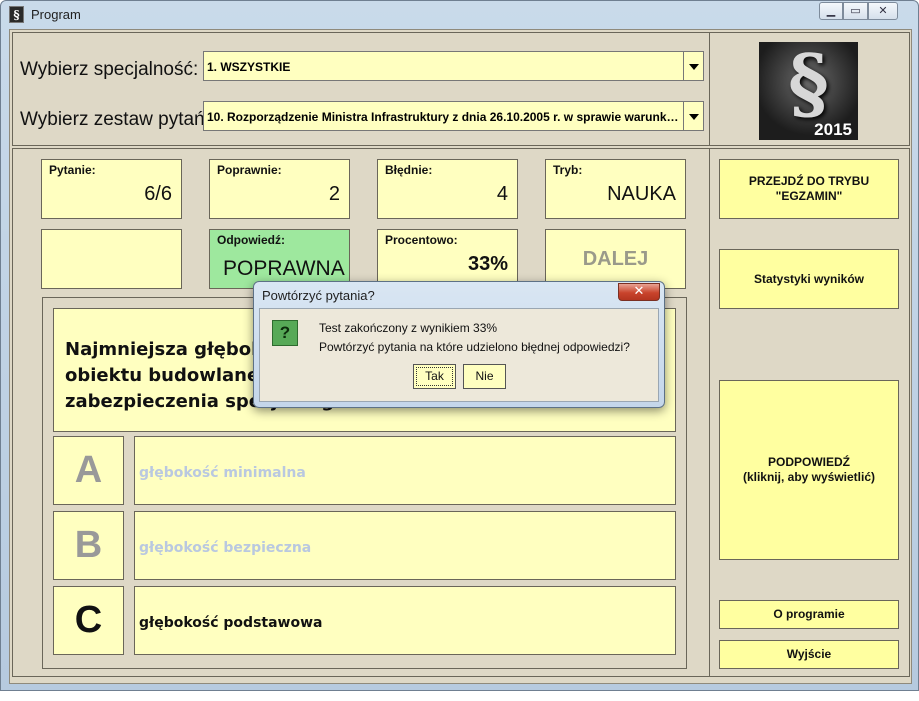 The width and height of the screenshot is (919, 701). What do you see at coordinates (809, 279) in the screenshot?
I see `statistics-button: Statystyki wyników` at bounding box center [809, 279].